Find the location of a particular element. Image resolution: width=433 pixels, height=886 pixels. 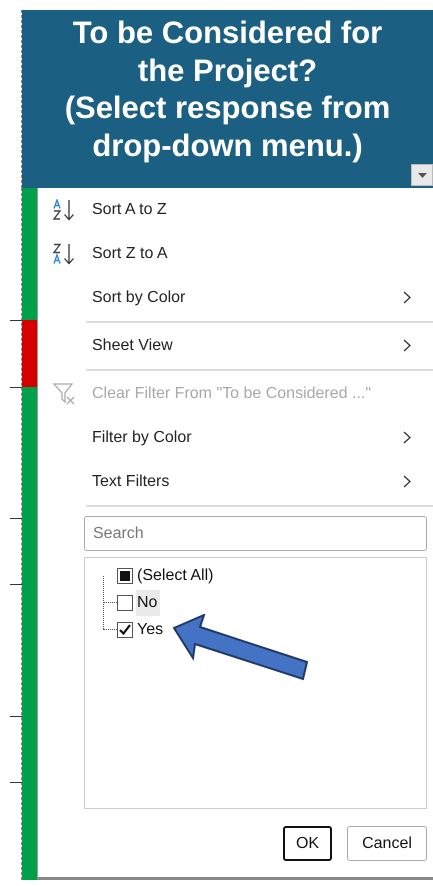

value-option: Yes is located at coordinates (151, 629).